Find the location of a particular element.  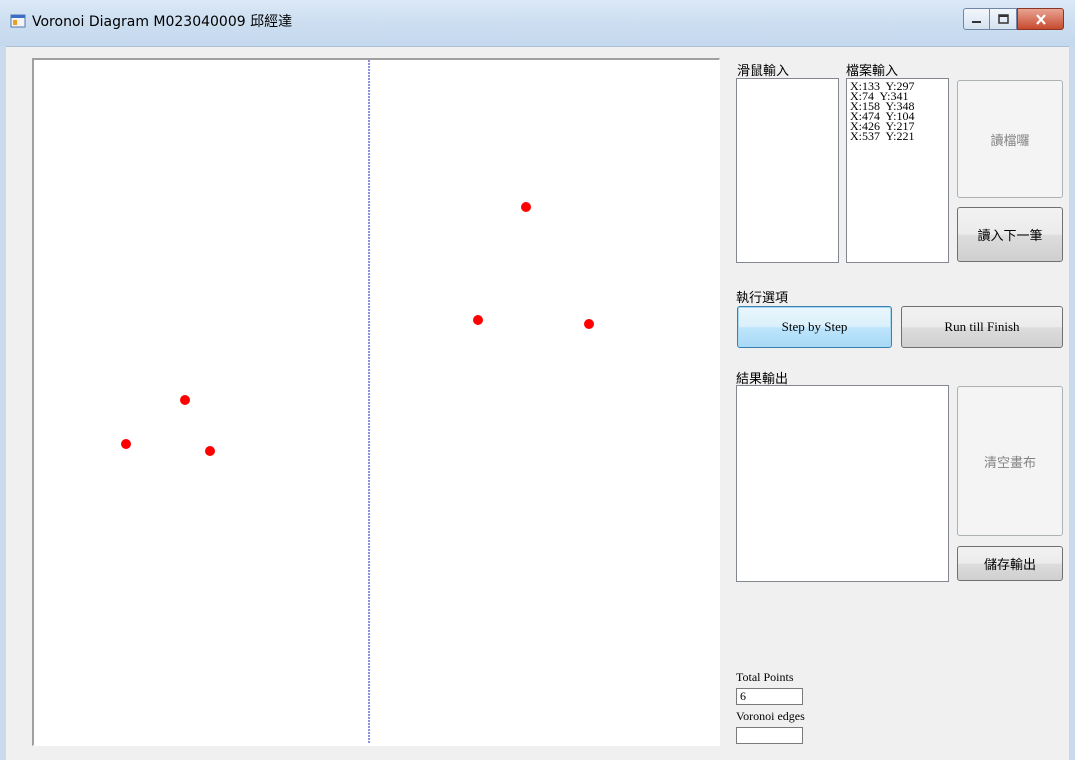

clear-canvas-button: 清空畫布 is located at coordinates (1010, 461).